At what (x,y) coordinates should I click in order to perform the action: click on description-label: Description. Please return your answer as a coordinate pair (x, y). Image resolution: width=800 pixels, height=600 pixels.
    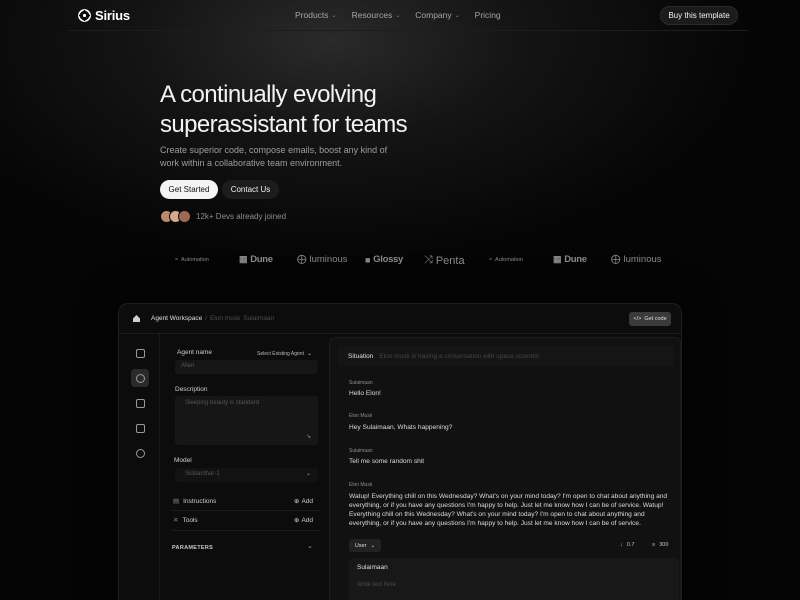
    Looking at the image, I should click on (191, 389).